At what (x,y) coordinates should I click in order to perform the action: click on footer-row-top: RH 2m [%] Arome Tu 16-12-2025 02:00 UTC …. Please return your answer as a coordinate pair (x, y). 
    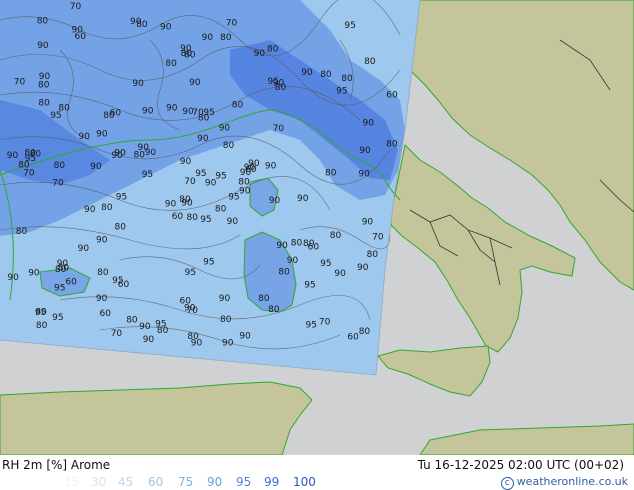
    Looking at the image, I should click on (317, 466).